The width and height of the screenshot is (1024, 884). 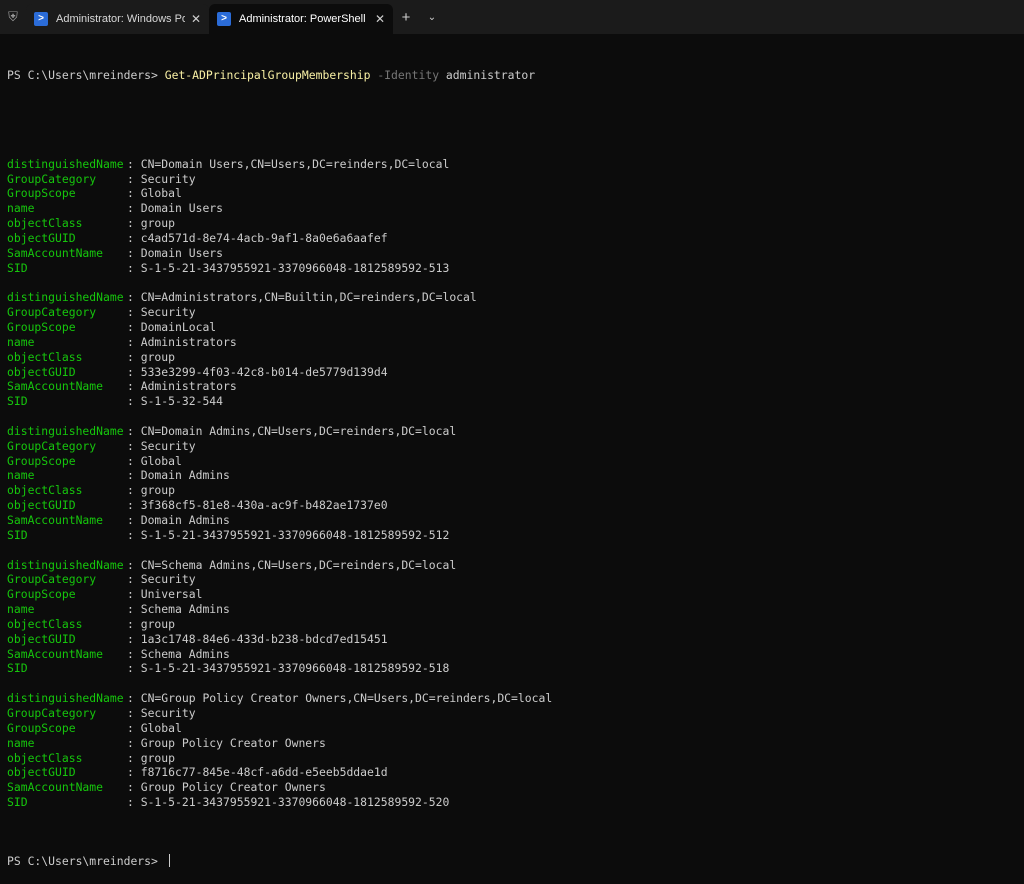 What do you see at coordinates (182, 253) in the screenshot?
I see `property-value: Domain Users` at bounding box center [182, 253].